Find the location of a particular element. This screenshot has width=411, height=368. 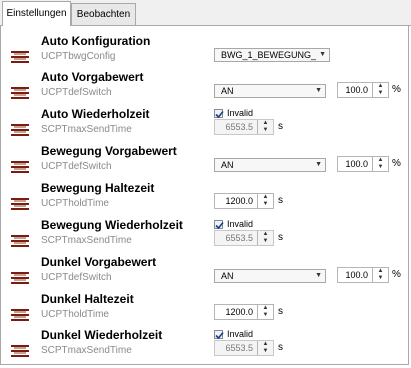

property-title: Dunkel Haltezeit is located at coordinates (87, 299).